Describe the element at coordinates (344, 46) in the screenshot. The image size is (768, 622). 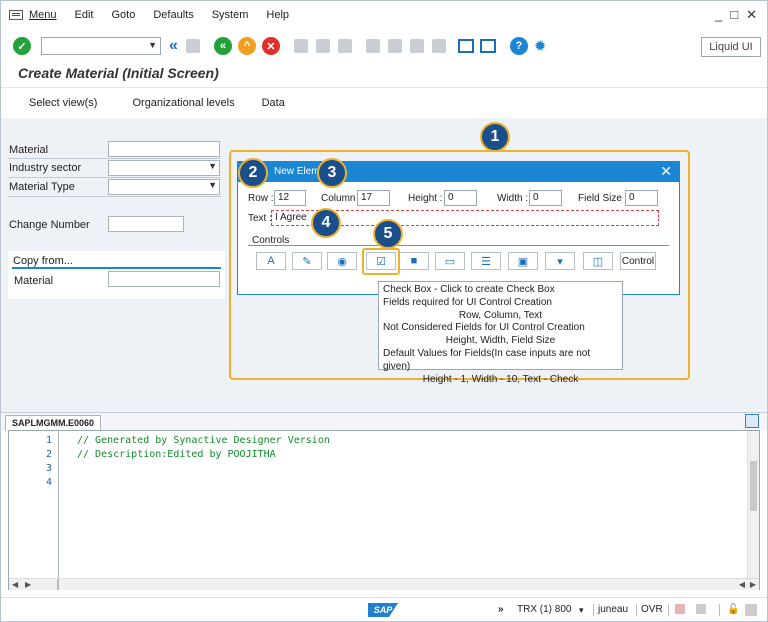
I see `find-next-icon` at that location.